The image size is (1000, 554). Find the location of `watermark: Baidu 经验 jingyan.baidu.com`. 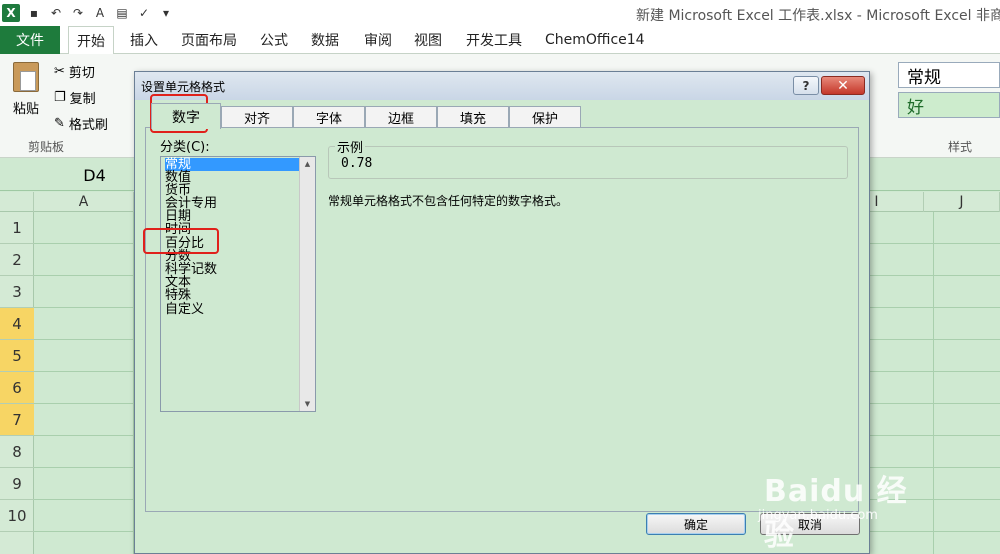

watermark: Baidu 经验 jingyan.baidu.com is located at coordinates (848, 507).